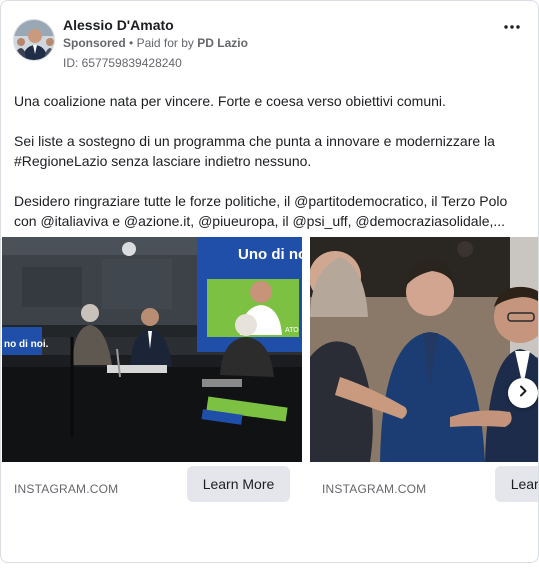  I want to click on sponsored-label: Sponsored, so click(94, 43).